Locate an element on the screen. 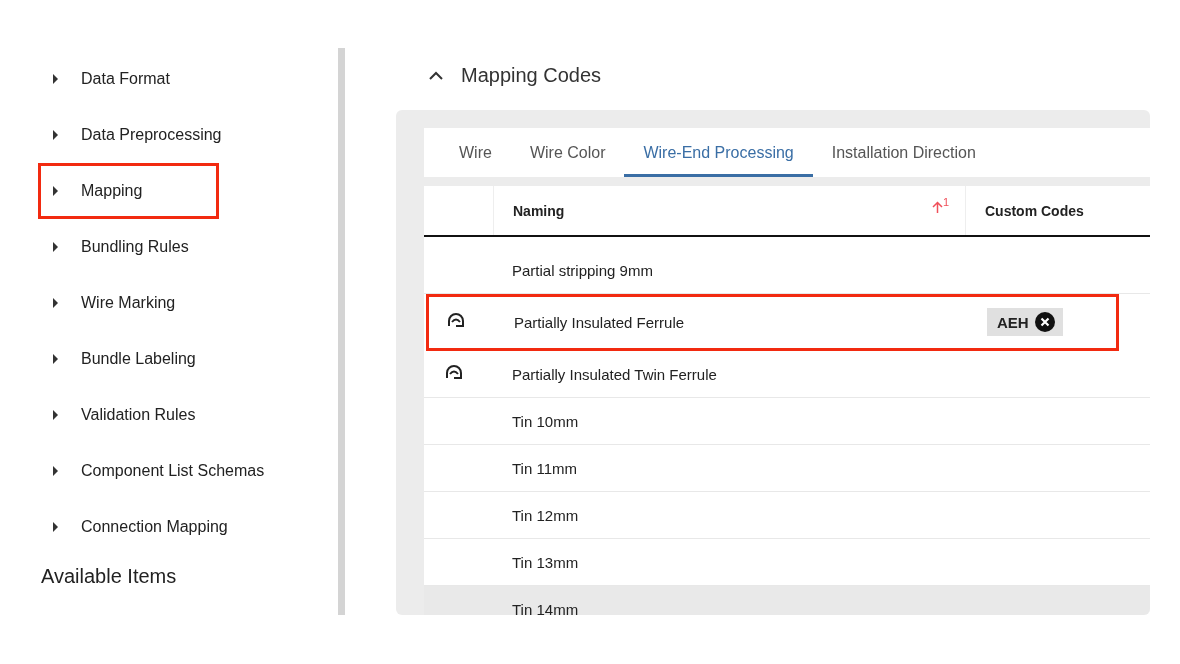  tab: Wire is located at coordinates (476, 152).